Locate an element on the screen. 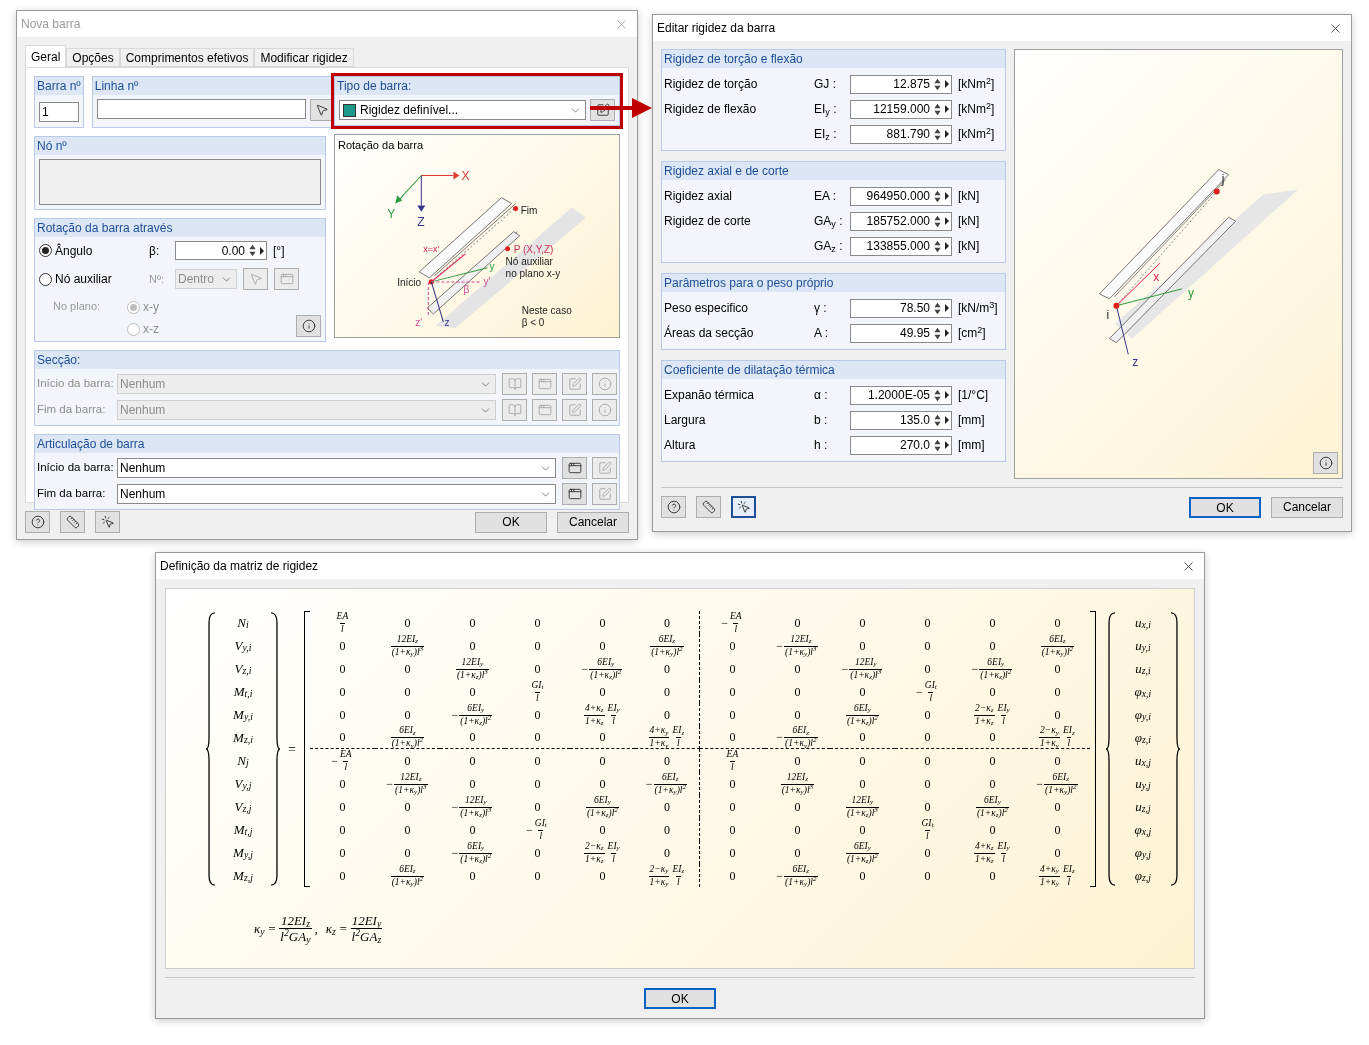  number-field: 133855.000 is located at coordinates (891, 246).